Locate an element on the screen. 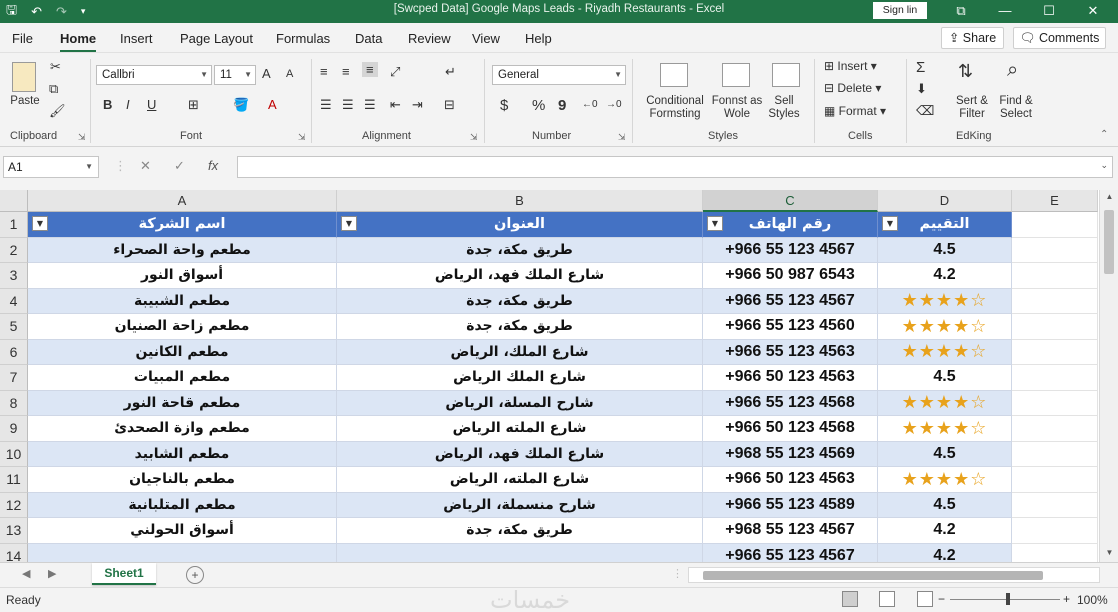 Image resolution: width=1118 pixels, height=612 pixels. clear-icon: ⌫ is located at coordinates (925, 111).